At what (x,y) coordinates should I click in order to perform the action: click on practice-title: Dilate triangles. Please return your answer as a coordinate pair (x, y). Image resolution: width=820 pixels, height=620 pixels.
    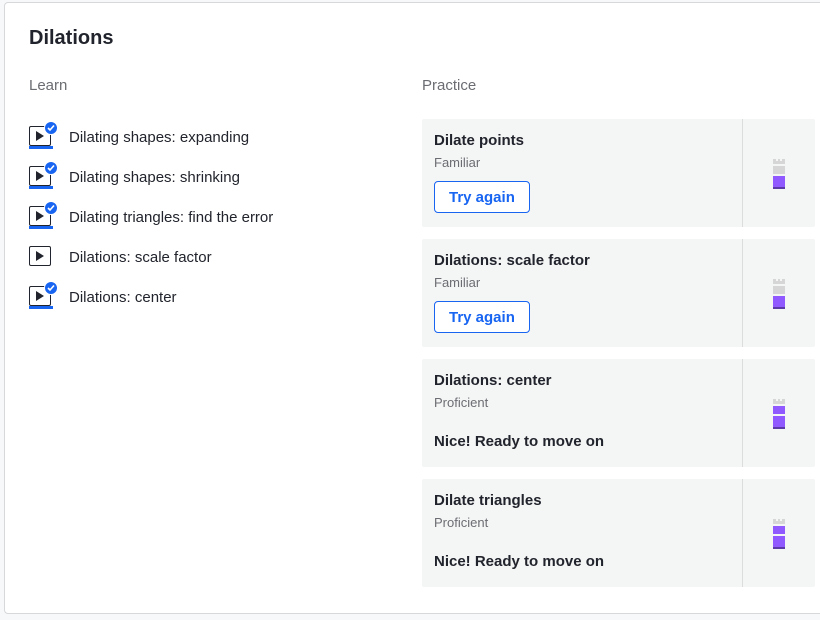
    Looking at the image, I should click on (488, 500).